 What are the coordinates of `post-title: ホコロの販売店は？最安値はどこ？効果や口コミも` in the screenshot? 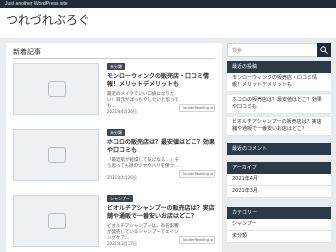 It's located at (161, 147).